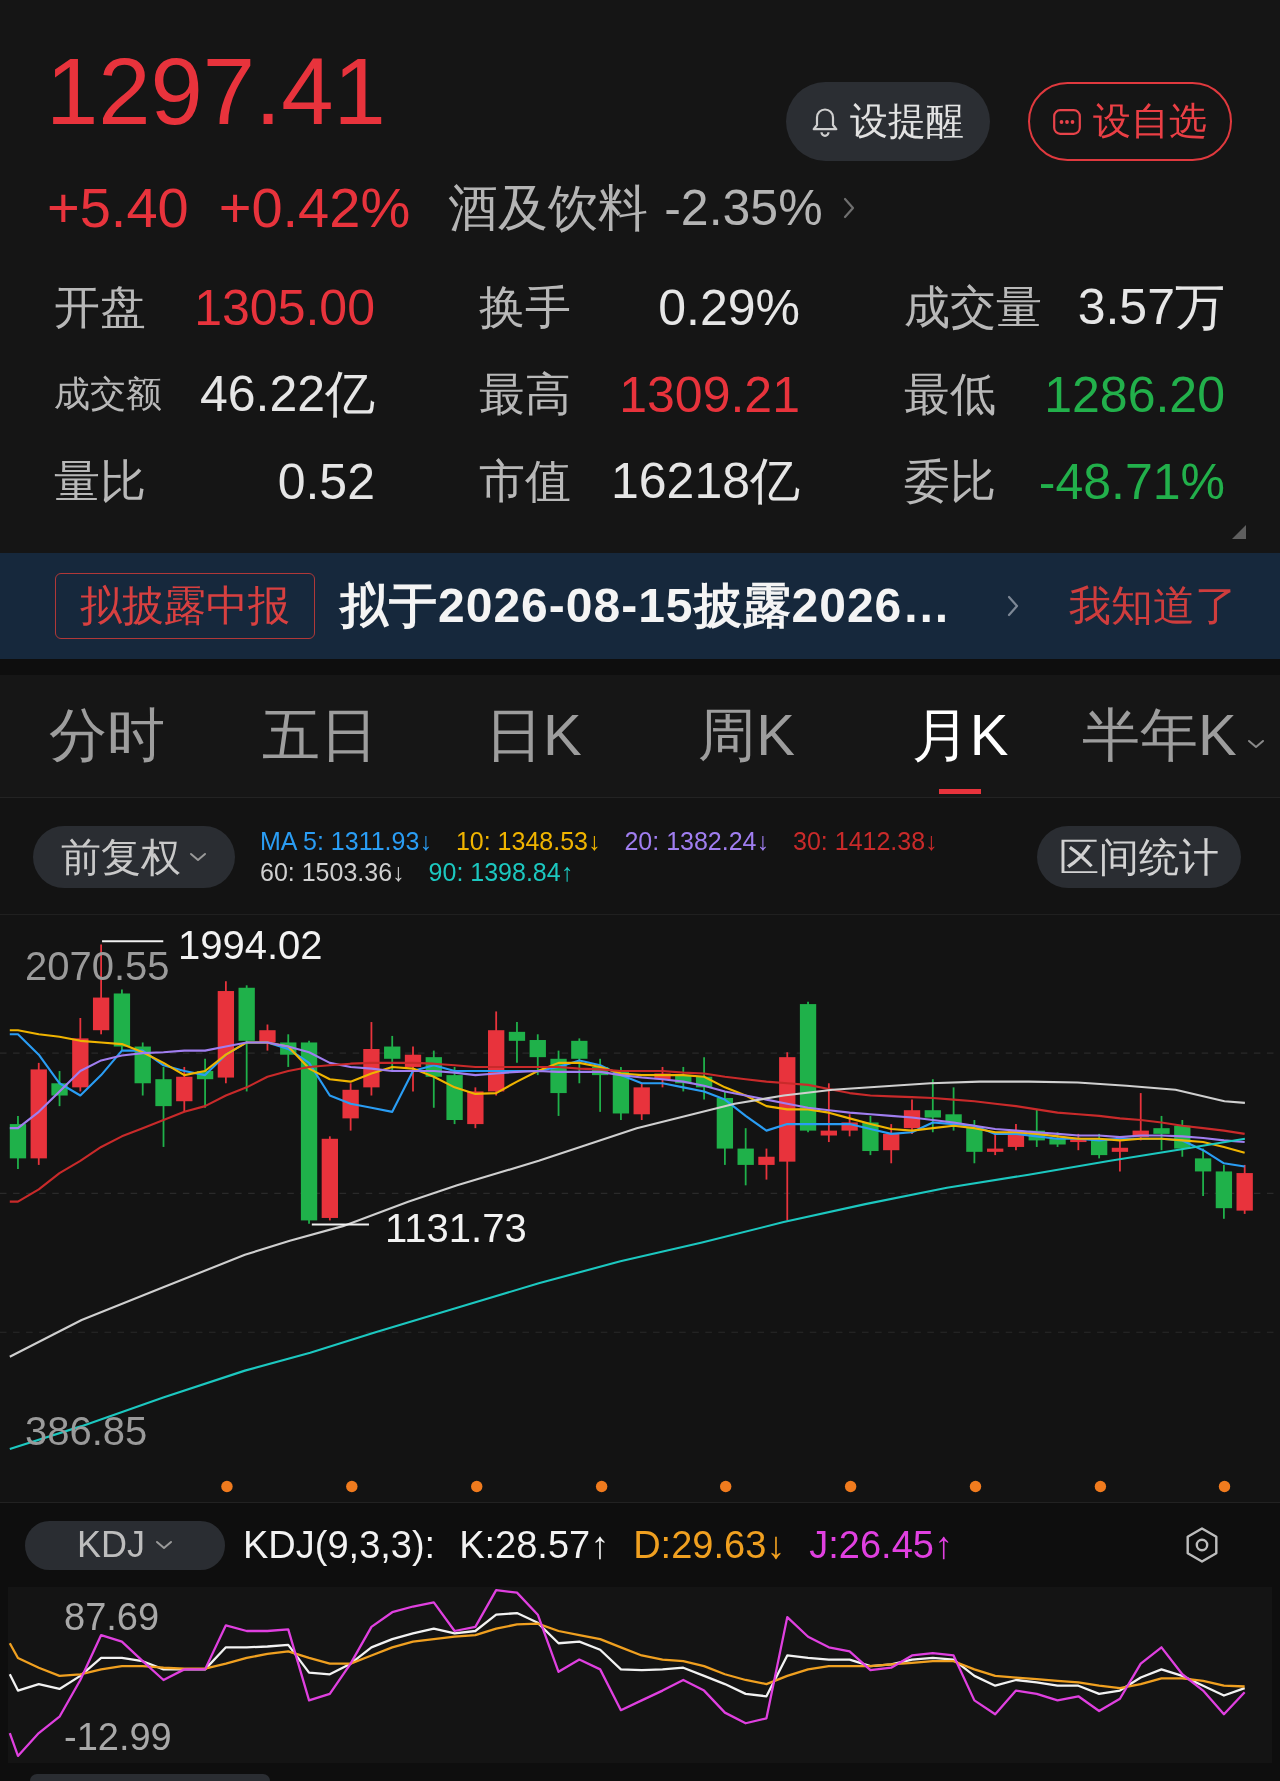 This screenshot has height=1781, width=1280. I want to click on dots-square-icon, so click(1067, 121).